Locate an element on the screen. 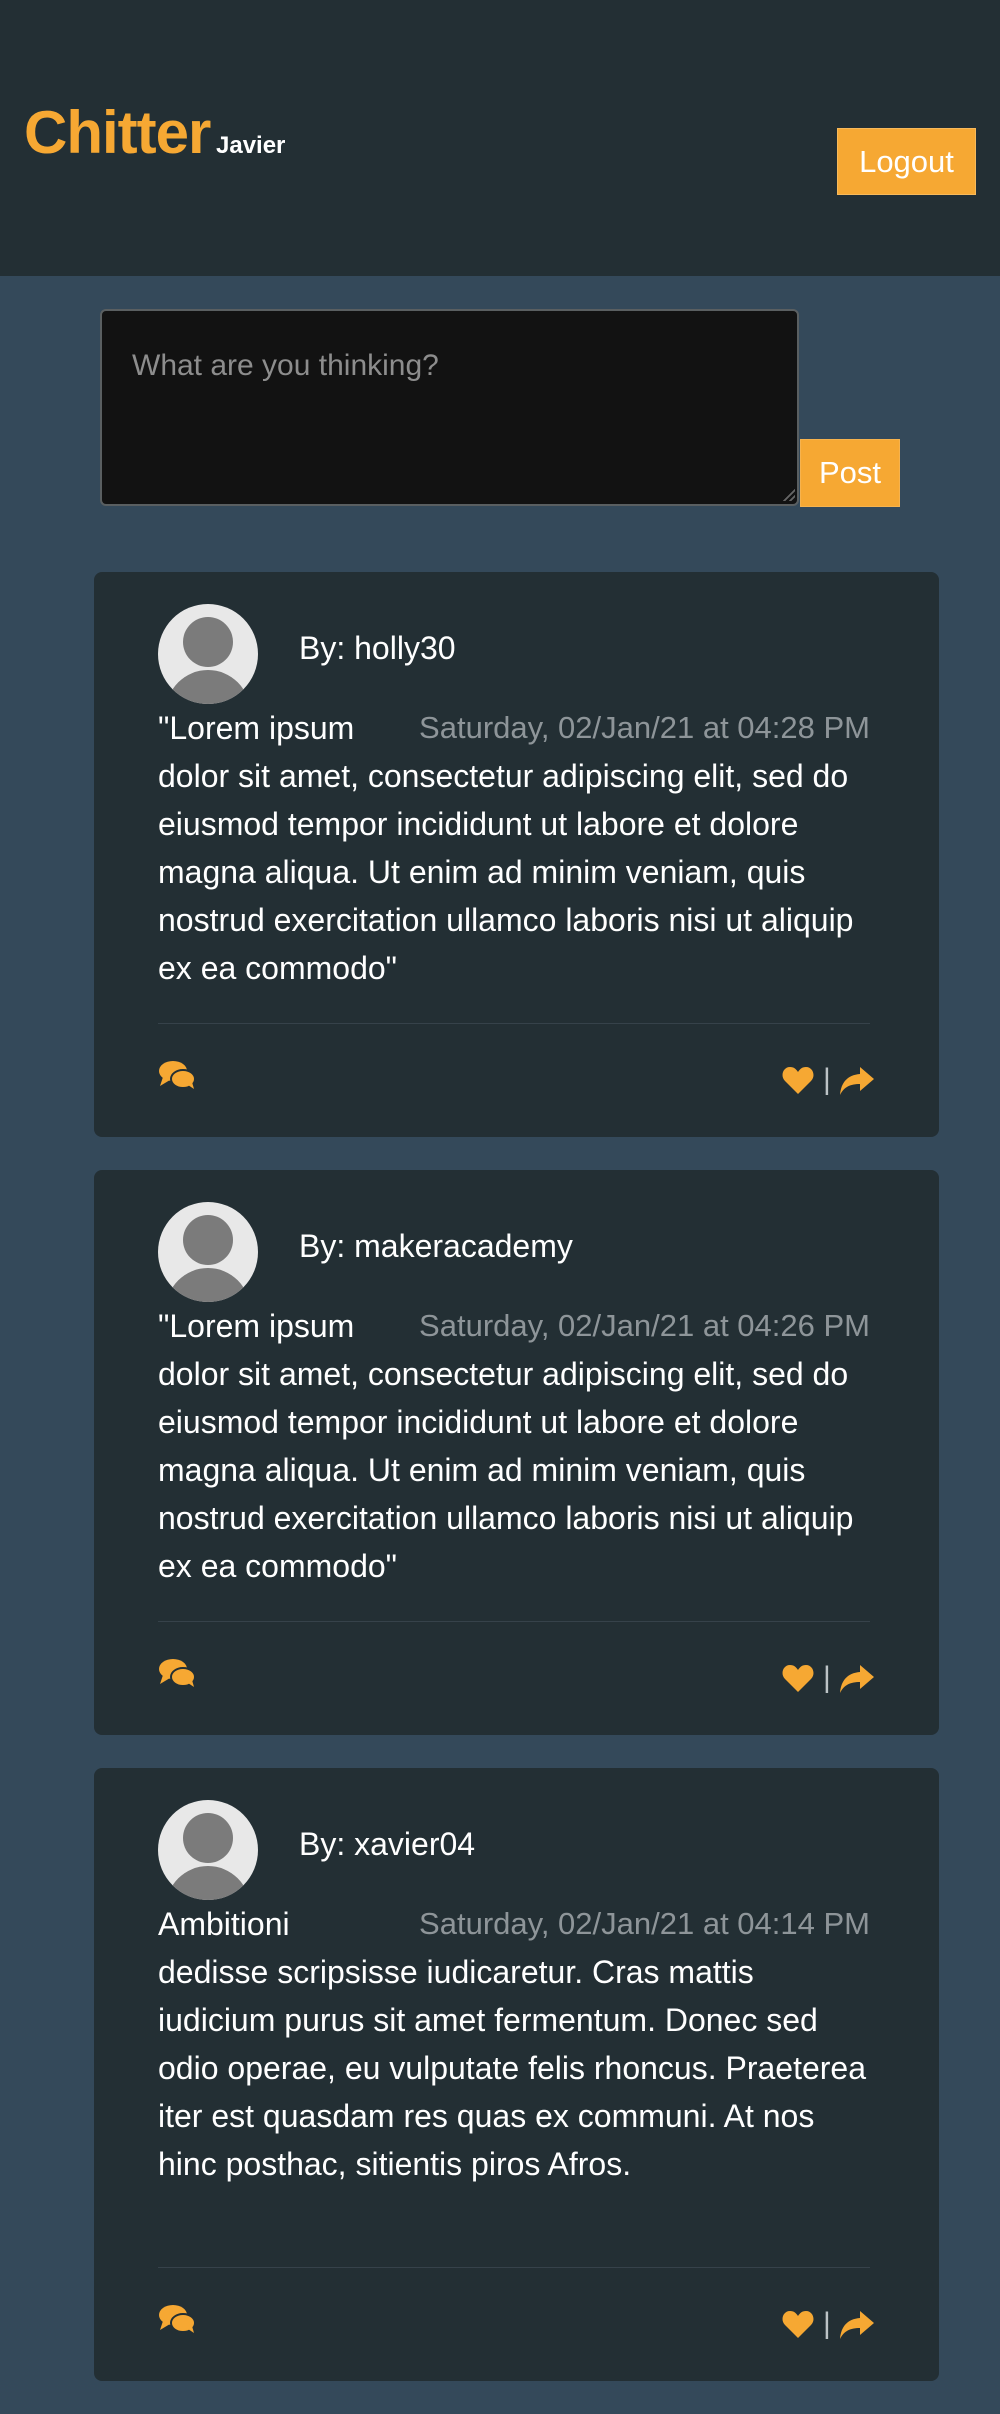  logout-button: Logout is located at coordinates (906, 161).